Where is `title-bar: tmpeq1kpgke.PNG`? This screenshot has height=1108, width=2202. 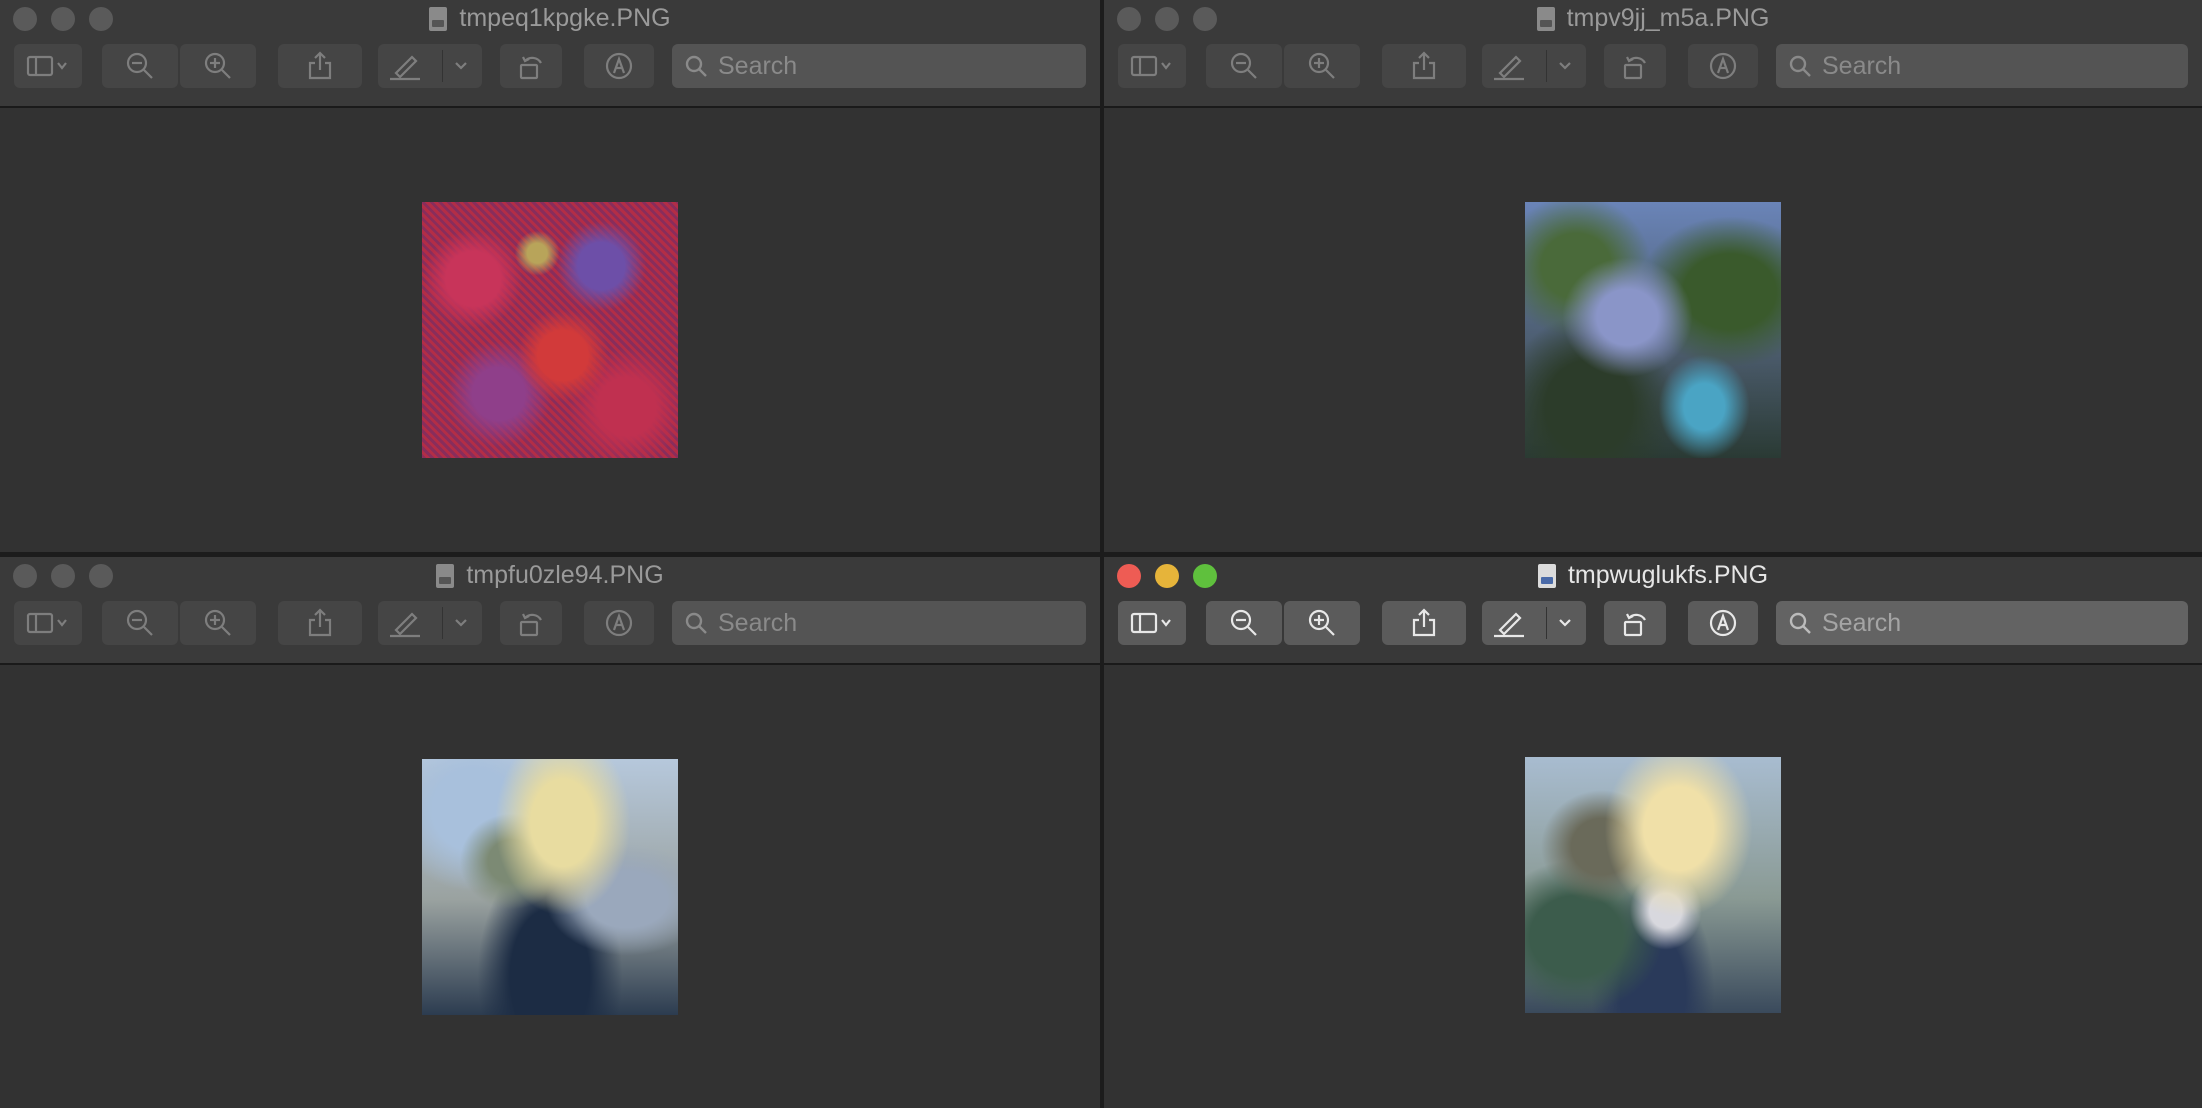 title-bar: tmpeq1kpgke.PNG is located at coordinates (550, 54).